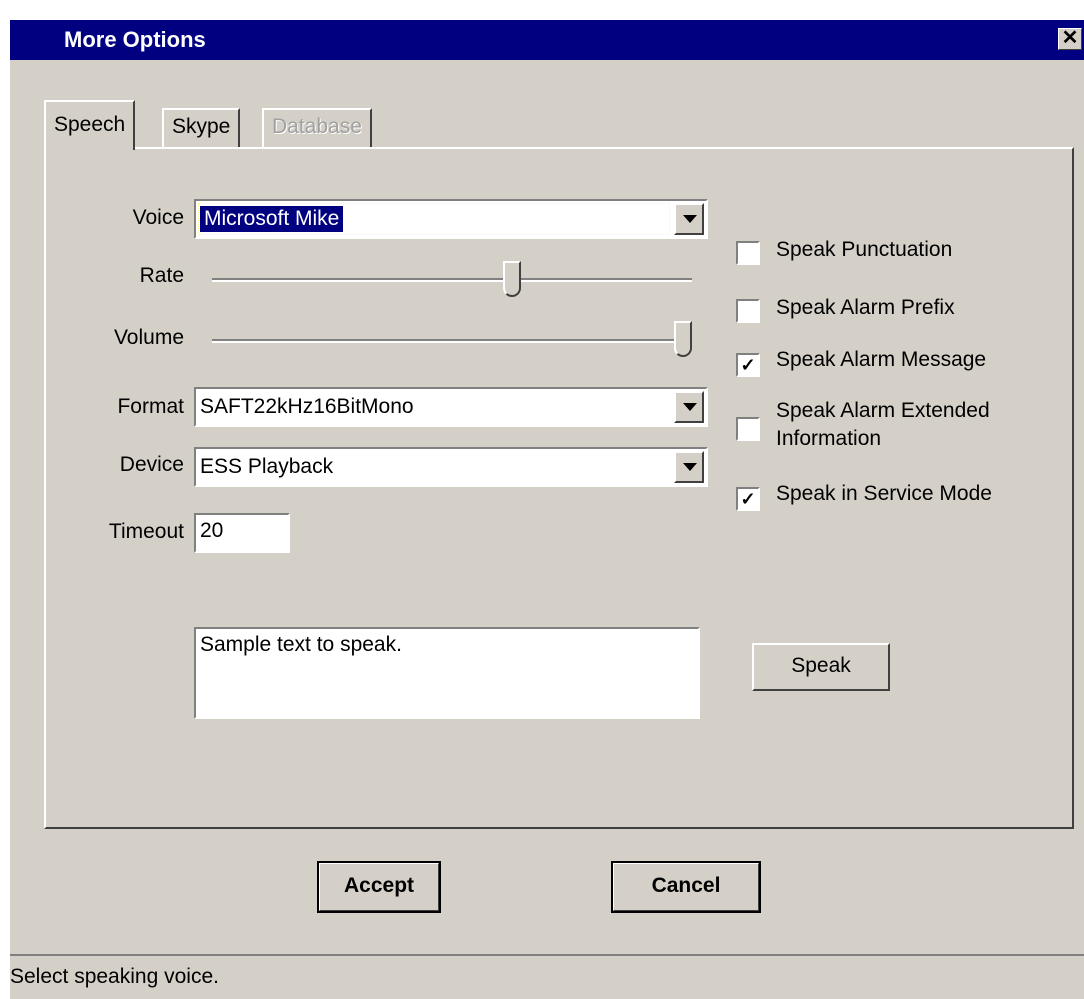 The width and height of the screenshot is (1084, 999). I want to click on tab-skype: Skype, so click(201, 128).